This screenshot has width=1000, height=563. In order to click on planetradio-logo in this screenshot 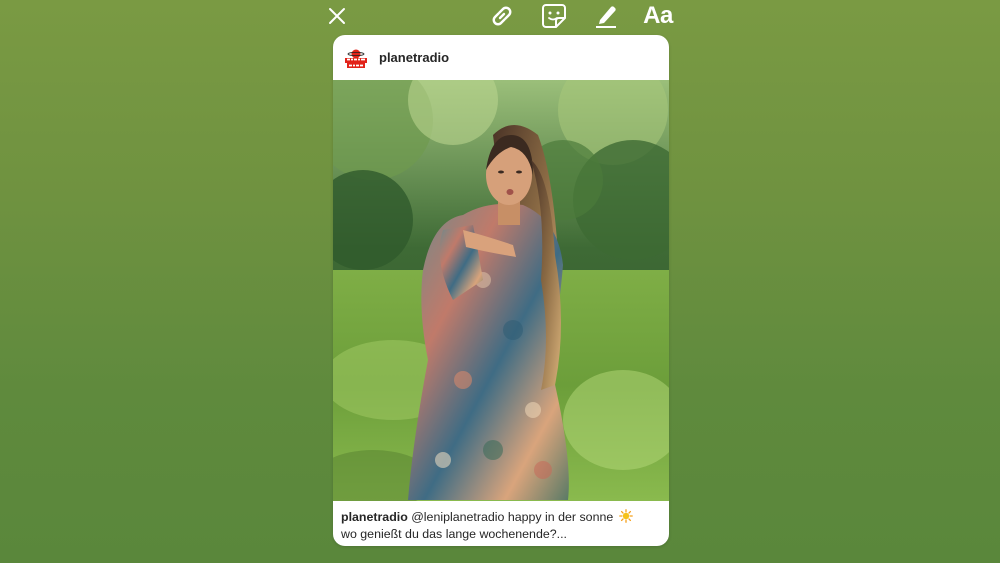, I will do `click(356, 58)`.